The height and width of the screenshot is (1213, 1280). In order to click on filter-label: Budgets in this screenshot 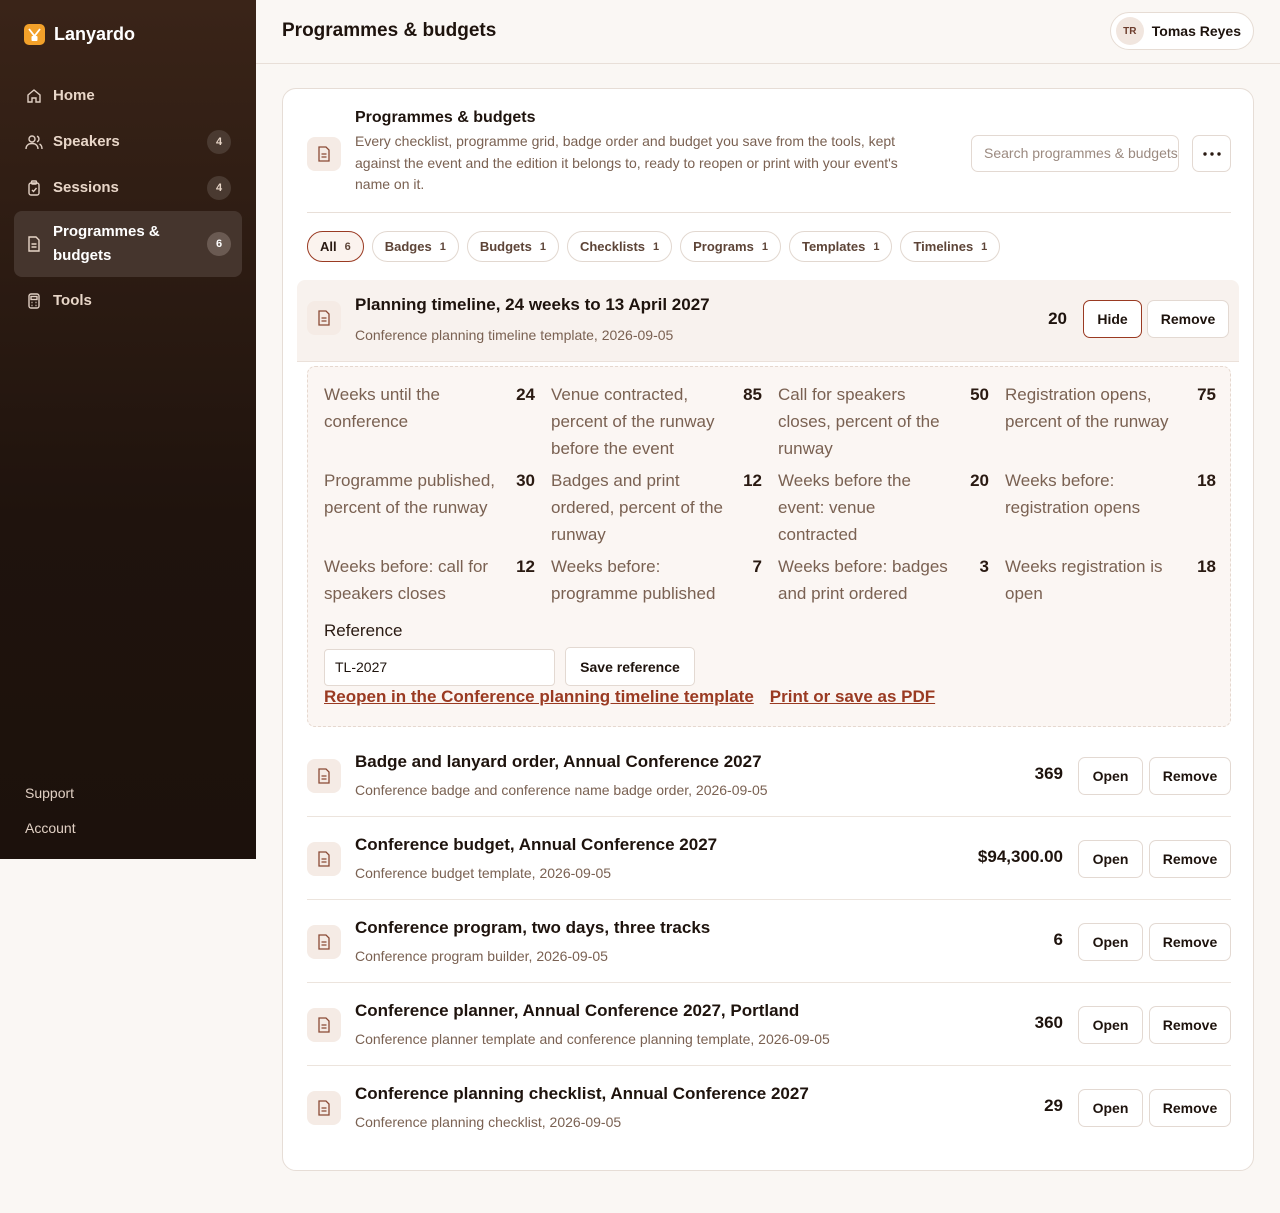, I will do `click(505, 246)`.